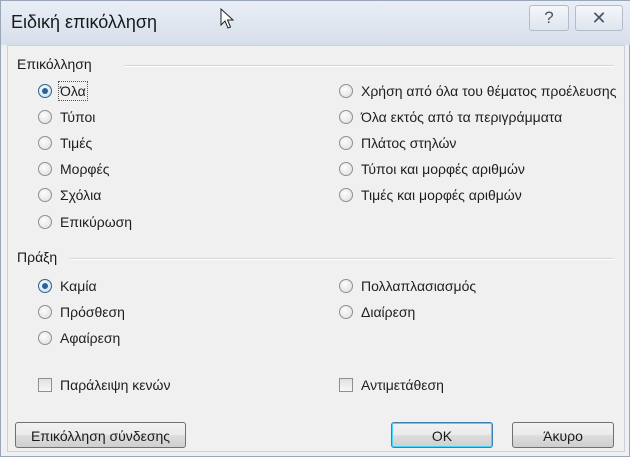  I want to click on skip-blanks-checkbox: Παράλειψη κενών, so click(104, 385).